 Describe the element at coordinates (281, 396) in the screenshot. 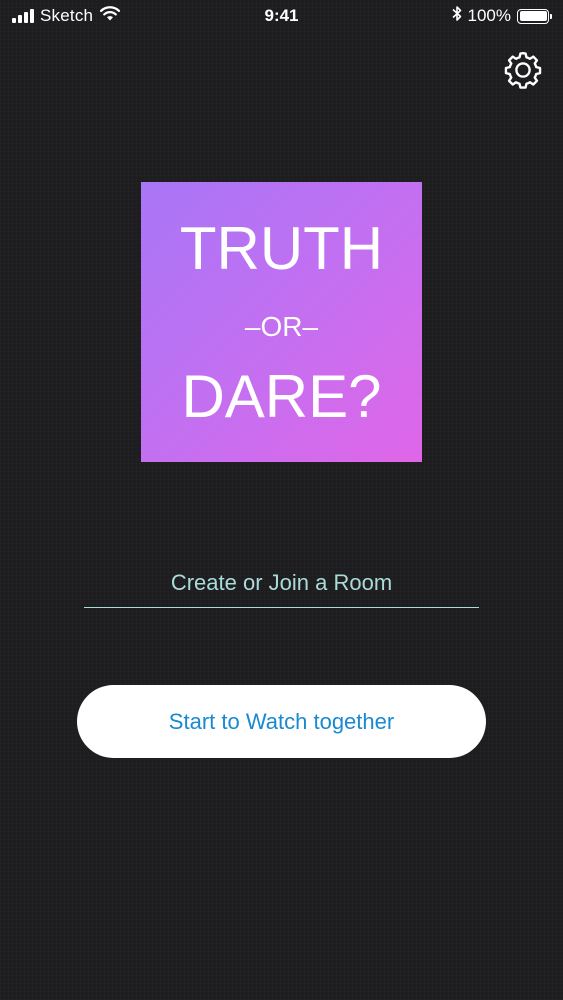

I see `logo-dare-text: DARE?` at that location.